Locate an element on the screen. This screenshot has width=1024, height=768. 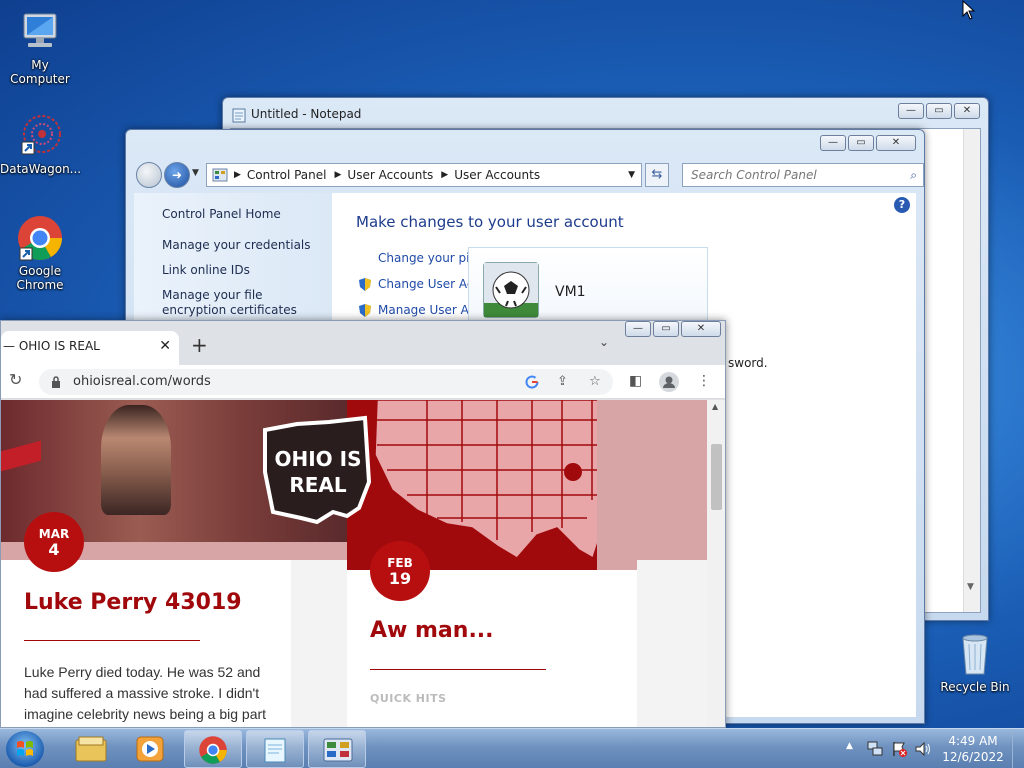
vertical-scrollbar: ▲ is located at coordinates (716, 563).